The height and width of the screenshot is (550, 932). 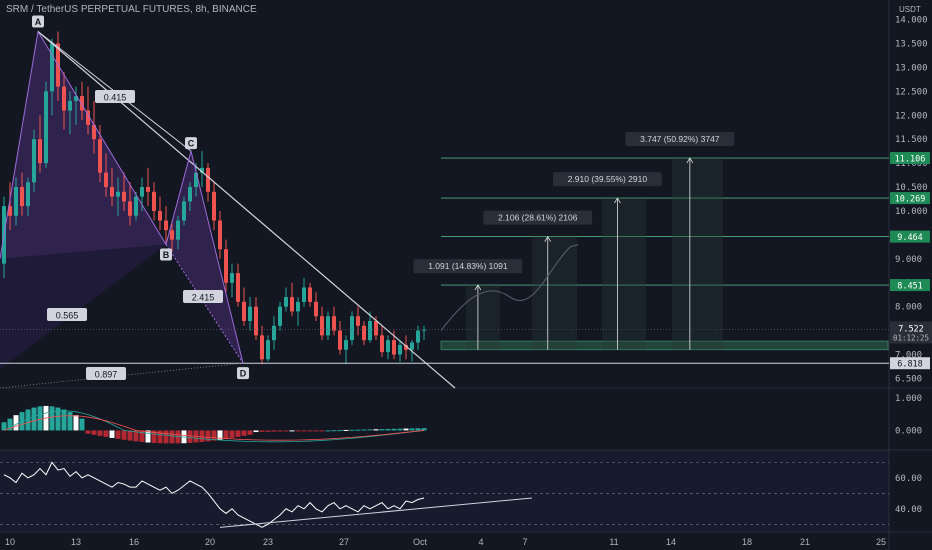 What do you see at coordinates (664, 345) in the screenshot?
I see `entry-zone` at bounding box center [664, 345].